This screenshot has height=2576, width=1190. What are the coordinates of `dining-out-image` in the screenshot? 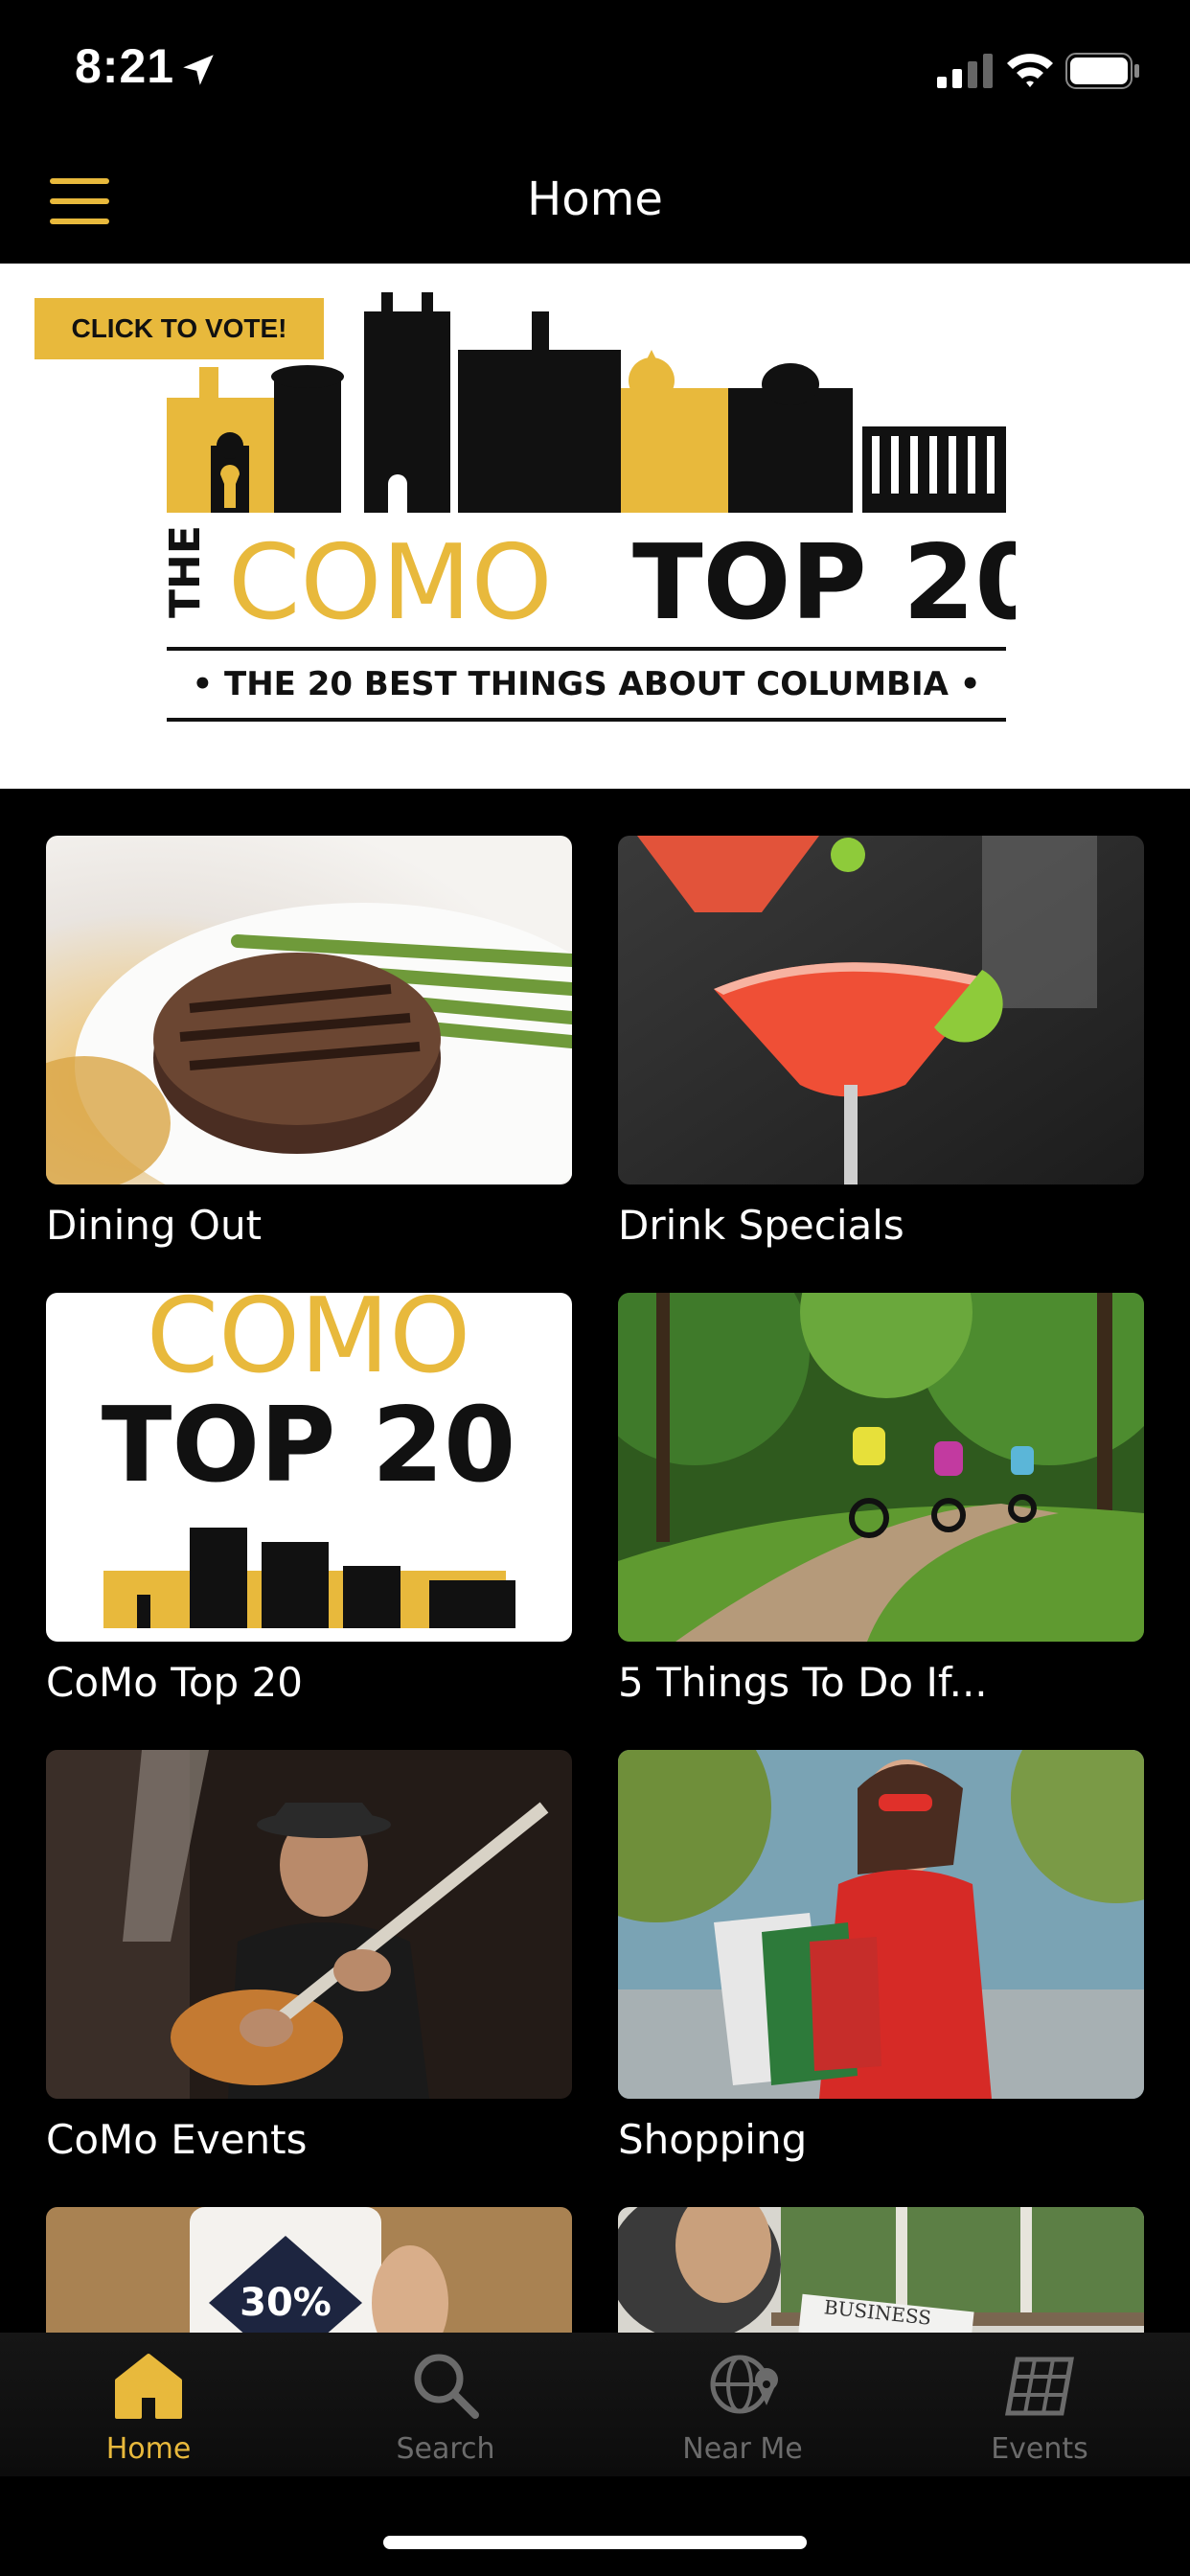 It's located at (309, 1010).